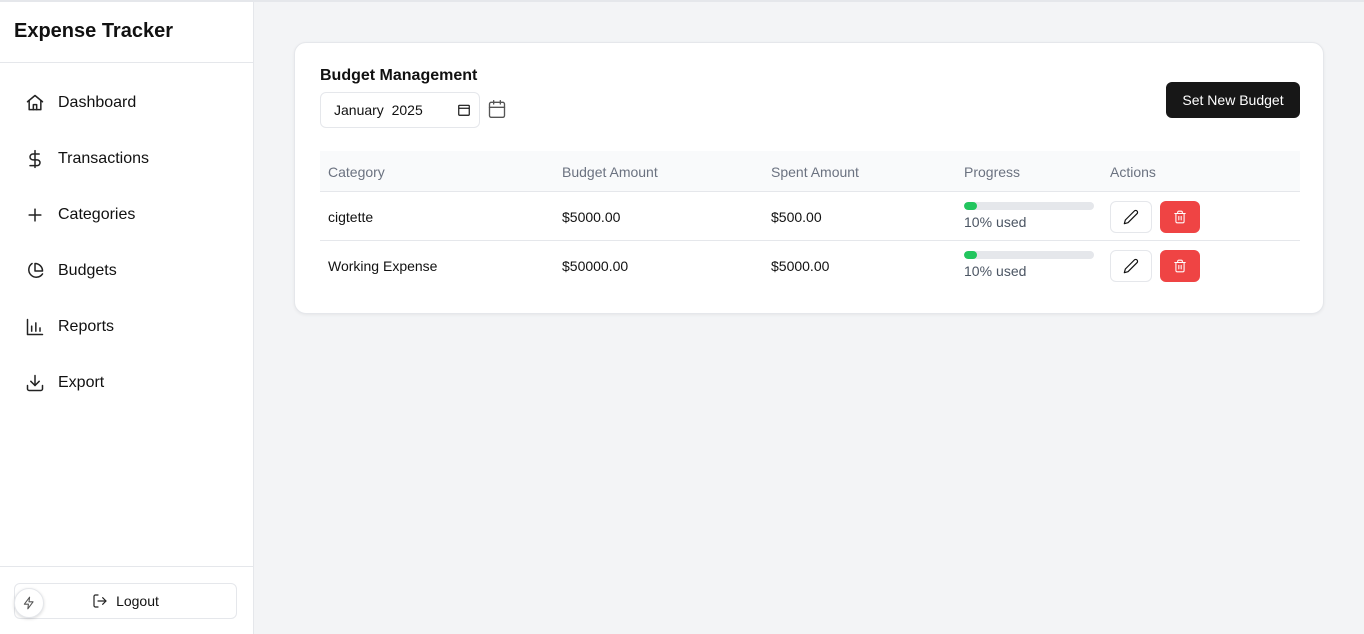 This screenshot has width=1364, height=634. I want to click on sidebar-item-budgets: Budgets, so click(126, 271).